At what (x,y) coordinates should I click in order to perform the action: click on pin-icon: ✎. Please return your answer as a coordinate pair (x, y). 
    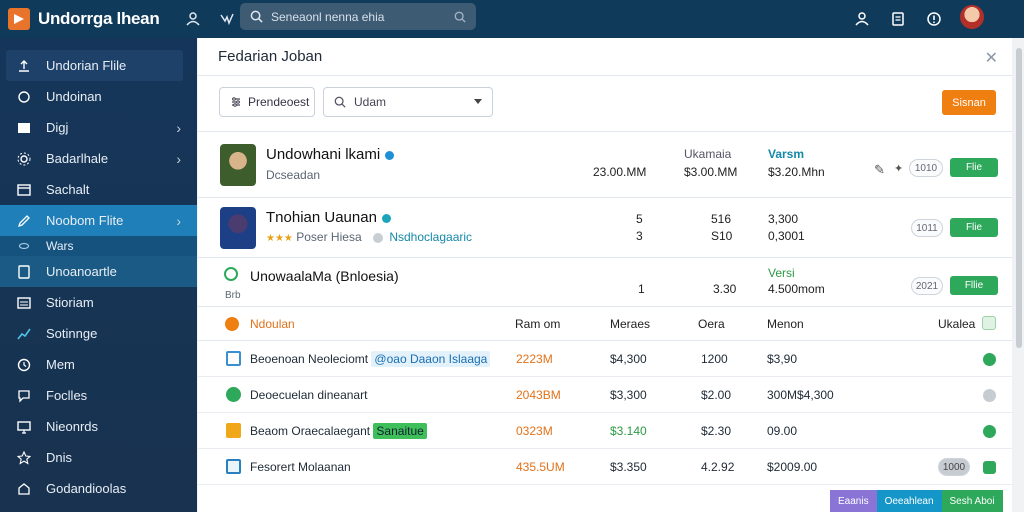
    Looking at the image, I should click on (879, 170).